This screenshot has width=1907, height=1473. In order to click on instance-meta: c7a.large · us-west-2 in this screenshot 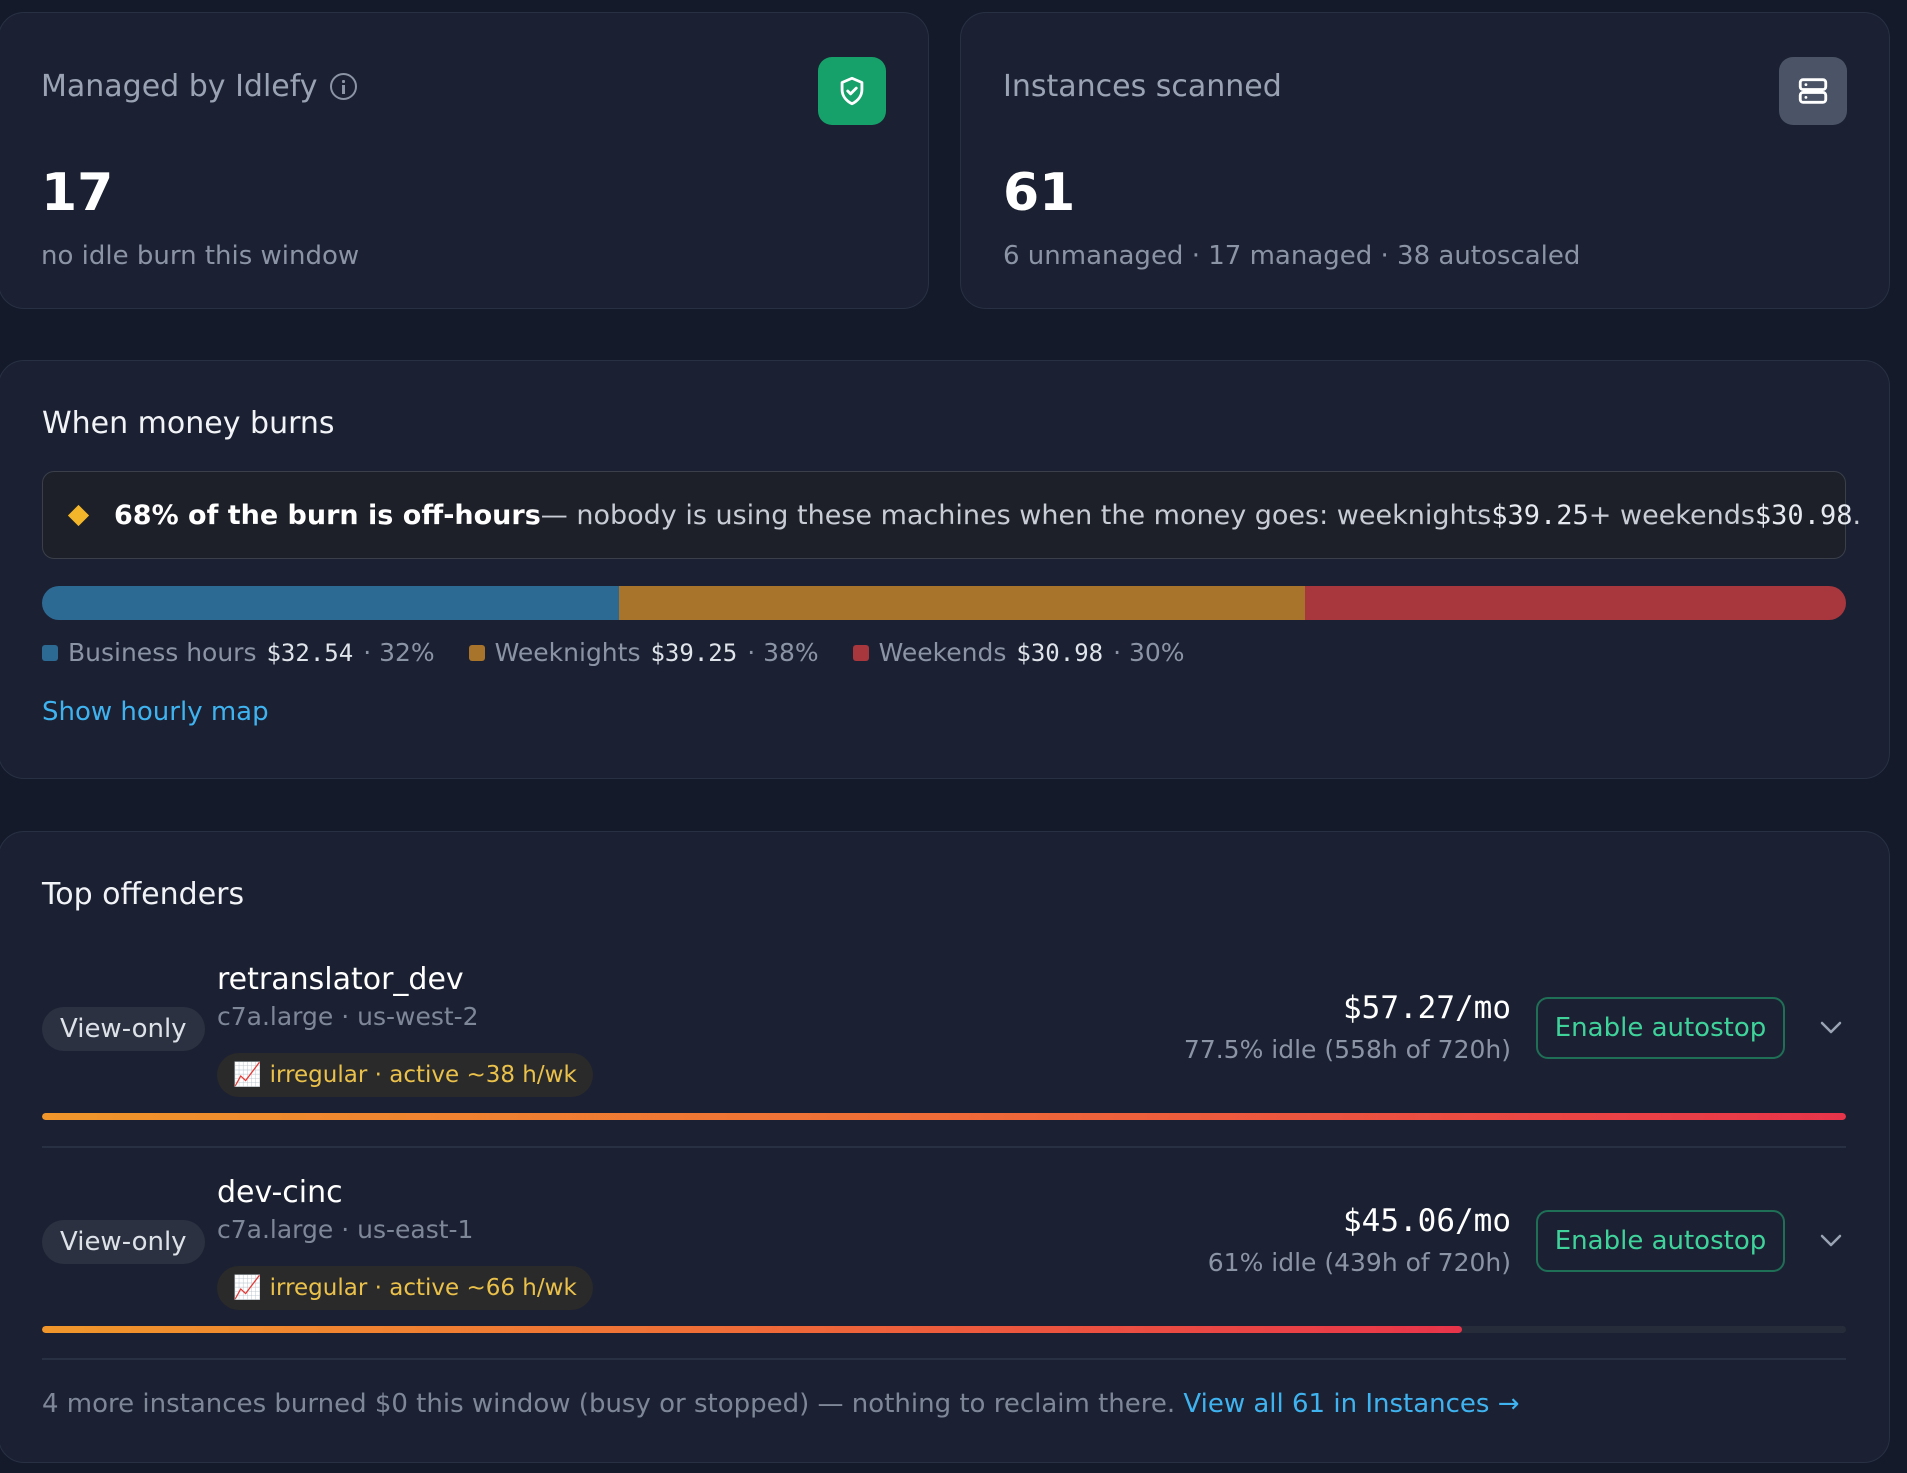, I will do `click(348, 1016)`.